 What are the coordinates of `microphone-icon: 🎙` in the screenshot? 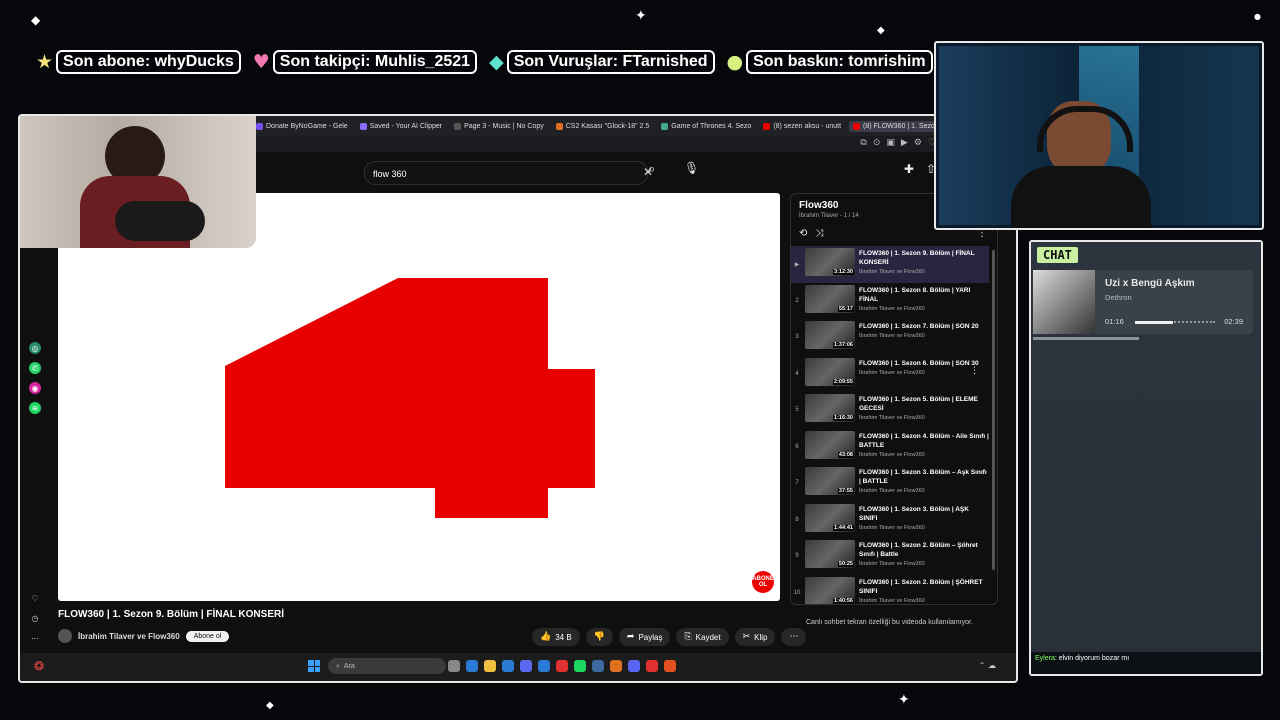 It's located at (691, 168).